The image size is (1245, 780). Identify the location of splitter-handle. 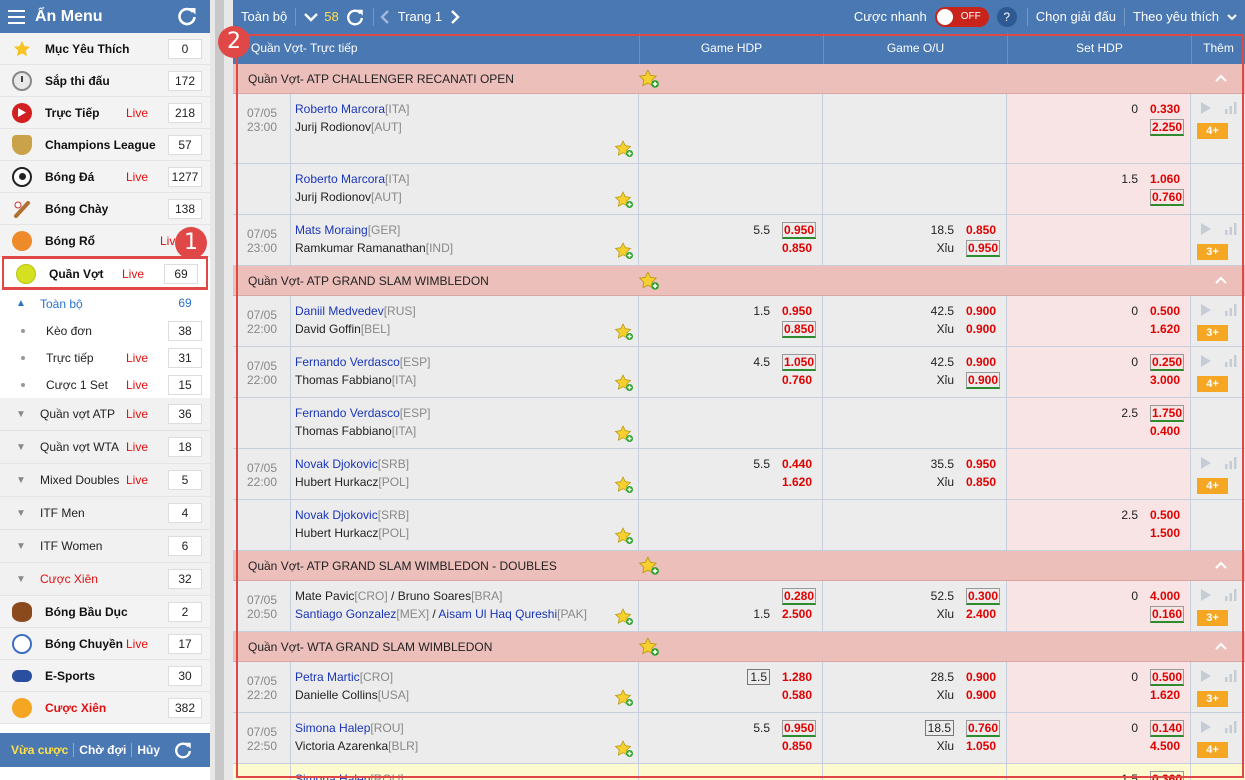
(219, 390).